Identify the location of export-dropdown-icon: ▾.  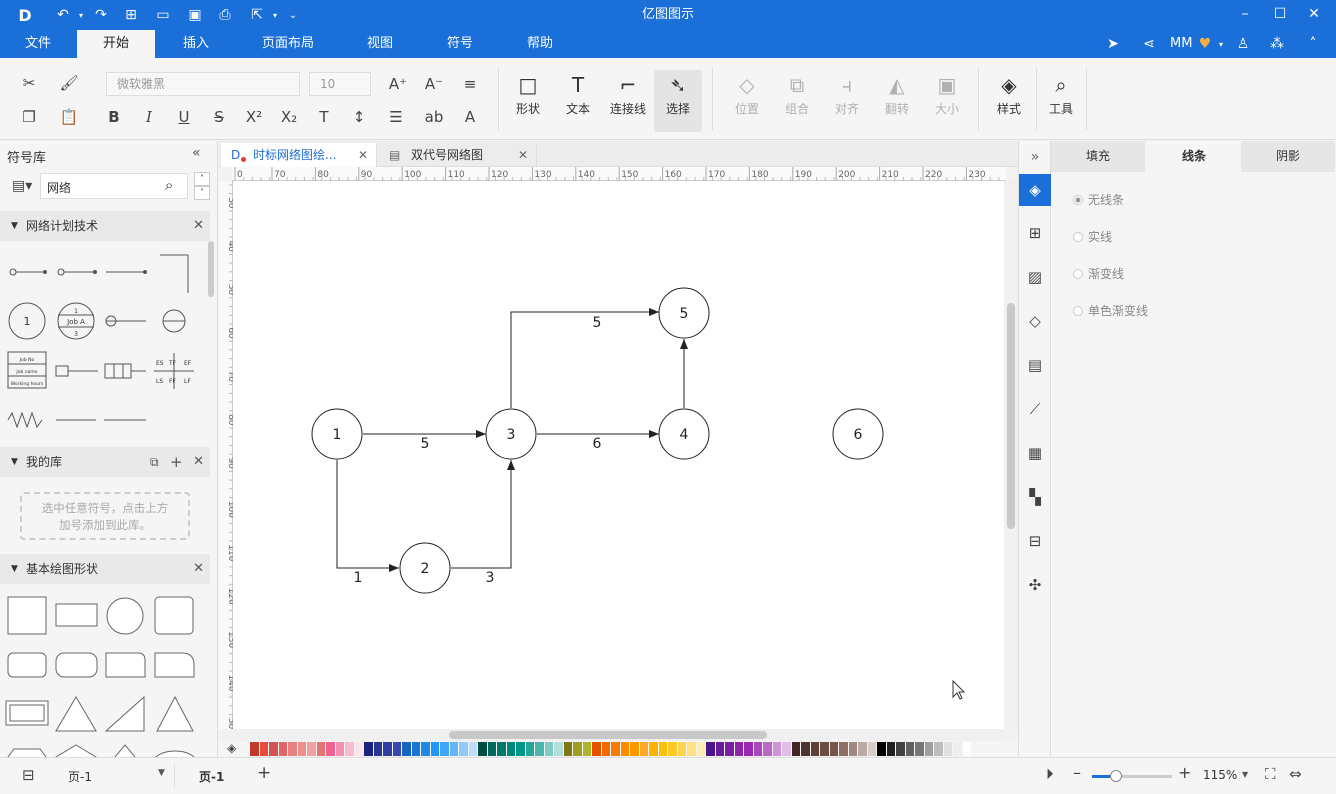
(275, 15).